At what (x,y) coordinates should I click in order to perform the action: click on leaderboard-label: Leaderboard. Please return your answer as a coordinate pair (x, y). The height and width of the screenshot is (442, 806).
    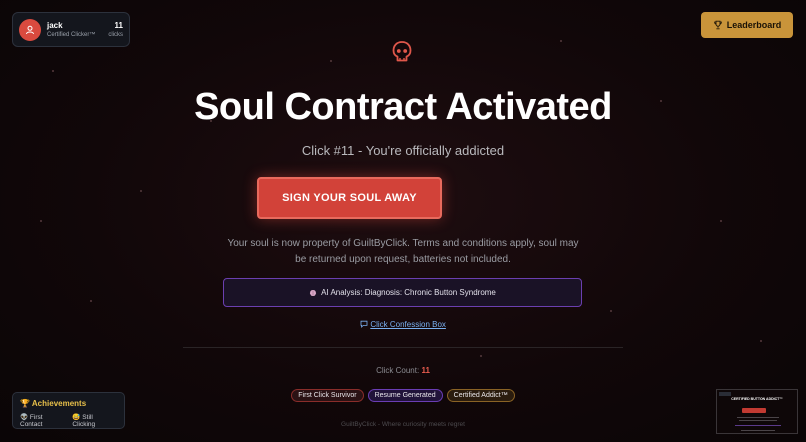
    Looking at the image, I should click on (754, 25).